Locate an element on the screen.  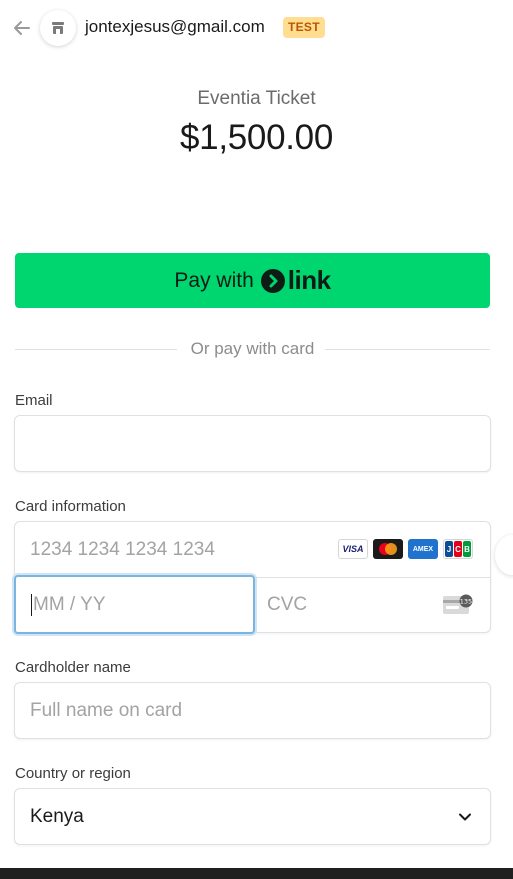
price-amount: $1,500.00 is located at coordinates (256, 137).